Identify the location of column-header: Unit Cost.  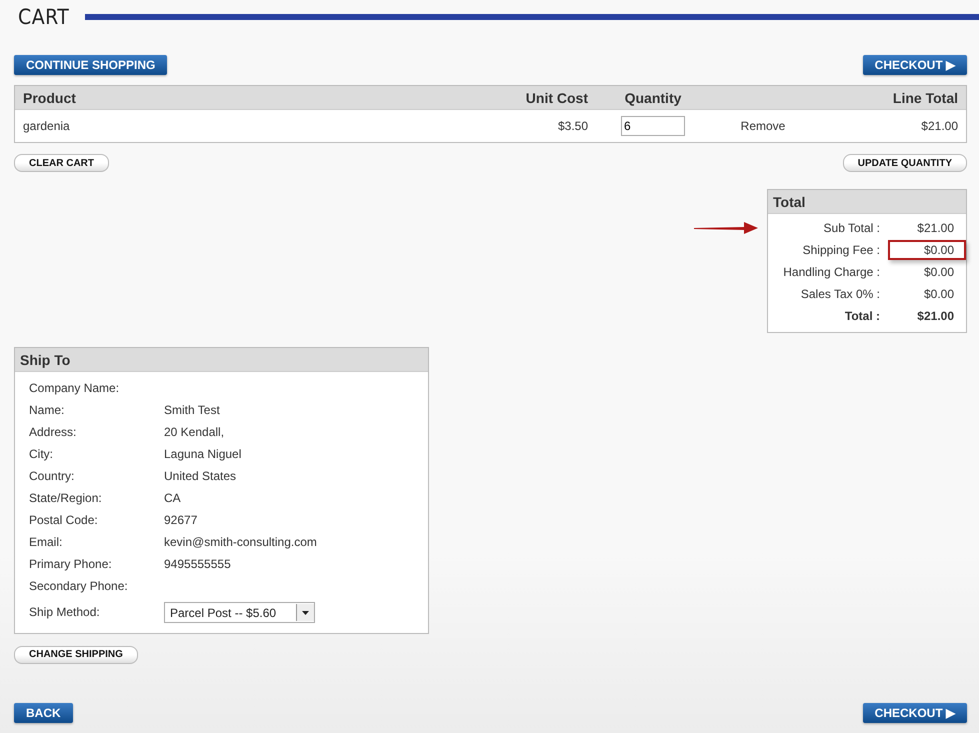
(556, 98).